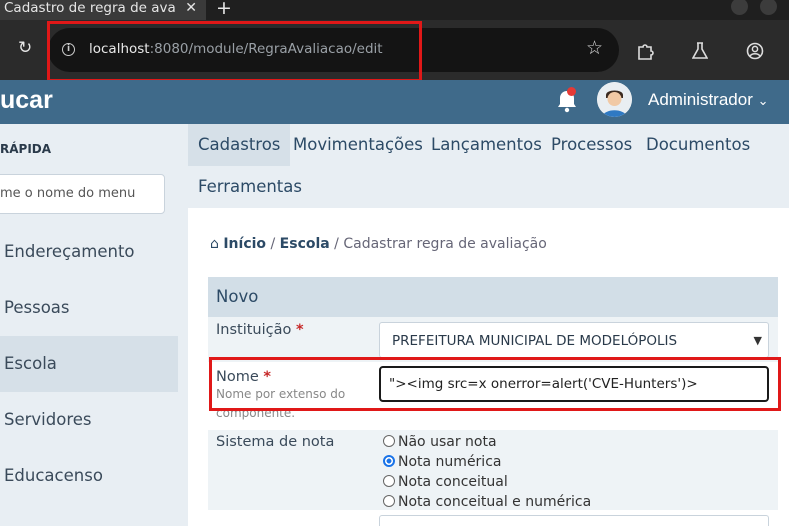  Describe the element at coordinates (698, 145) in the screenshot. I see `menu-documentos: Documentos` at that location.